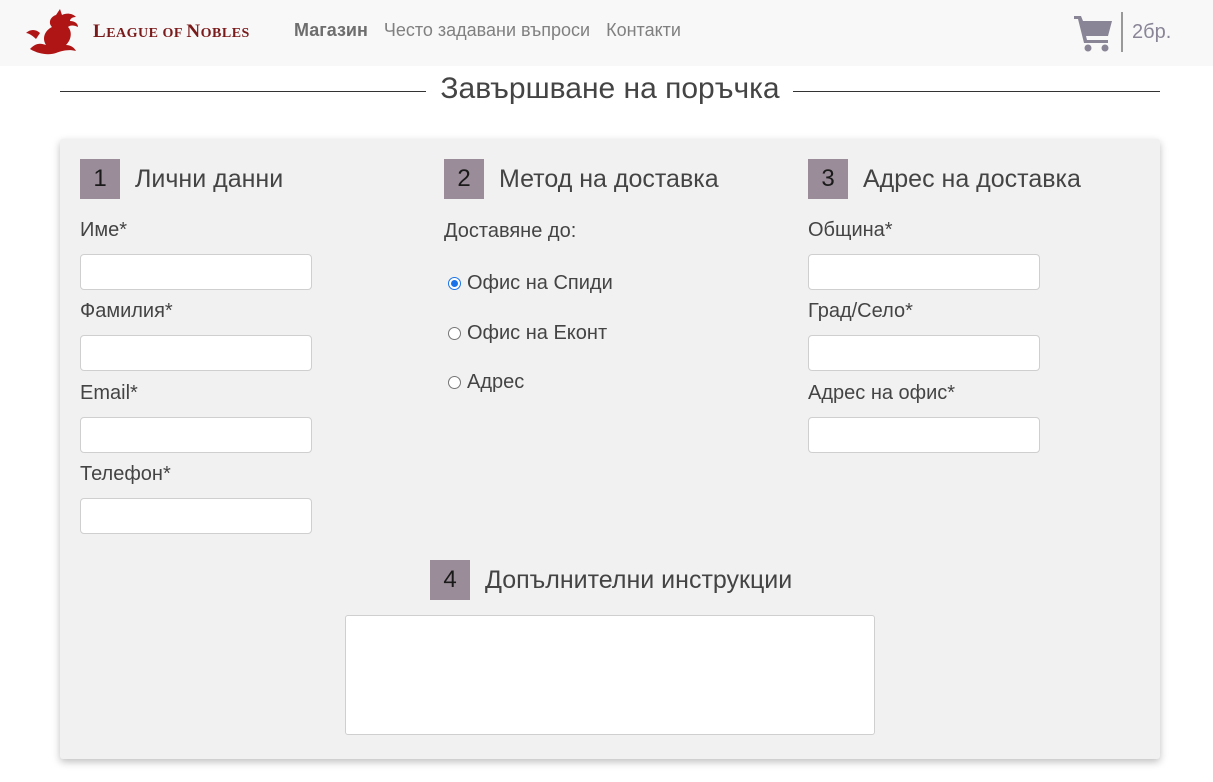 This screenshot has height=782, width=1213. Describe the element at coordinates (924, 272) in the screenshot. I see `municipality-input` at that location.